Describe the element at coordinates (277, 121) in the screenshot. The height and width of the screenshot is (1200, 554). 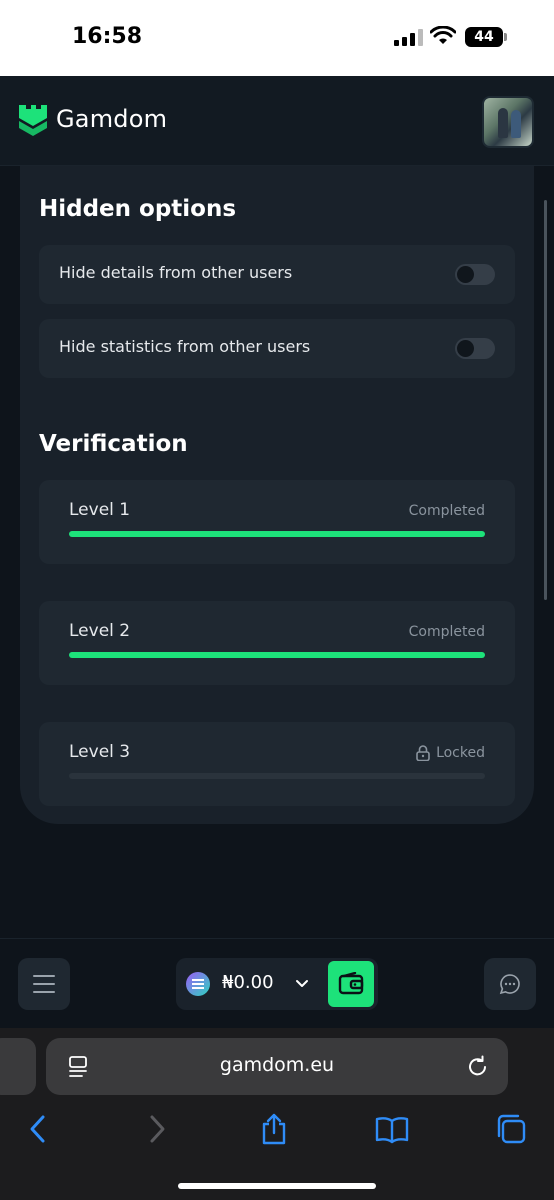
I see `app-header: Gamdom` at that location.